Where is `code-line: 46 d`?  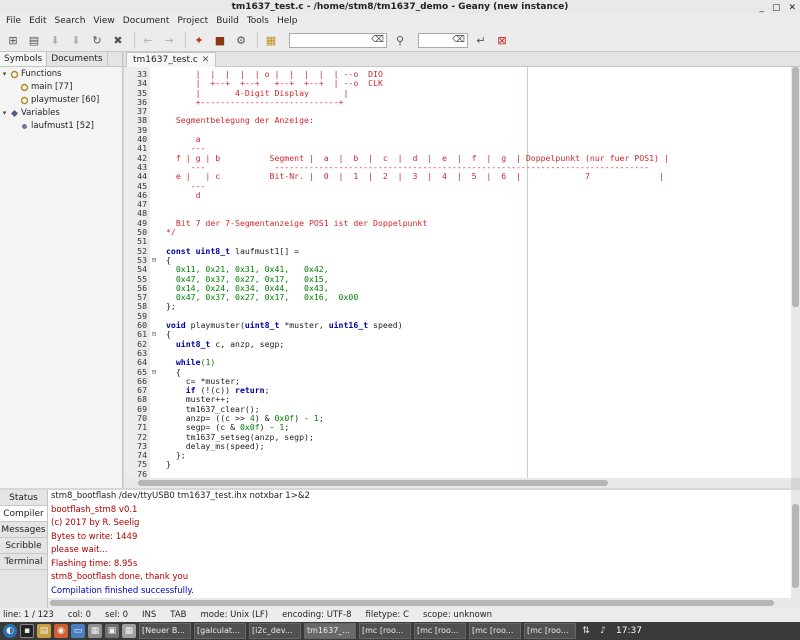
code-line: 46 d is located at coordinates (457, 195).